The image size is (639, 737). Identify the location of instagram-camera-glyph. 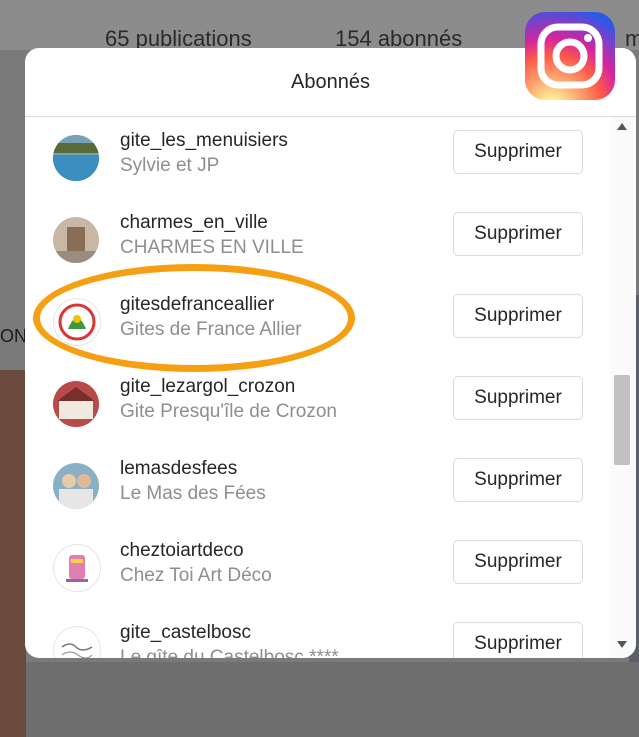
(570, 56).